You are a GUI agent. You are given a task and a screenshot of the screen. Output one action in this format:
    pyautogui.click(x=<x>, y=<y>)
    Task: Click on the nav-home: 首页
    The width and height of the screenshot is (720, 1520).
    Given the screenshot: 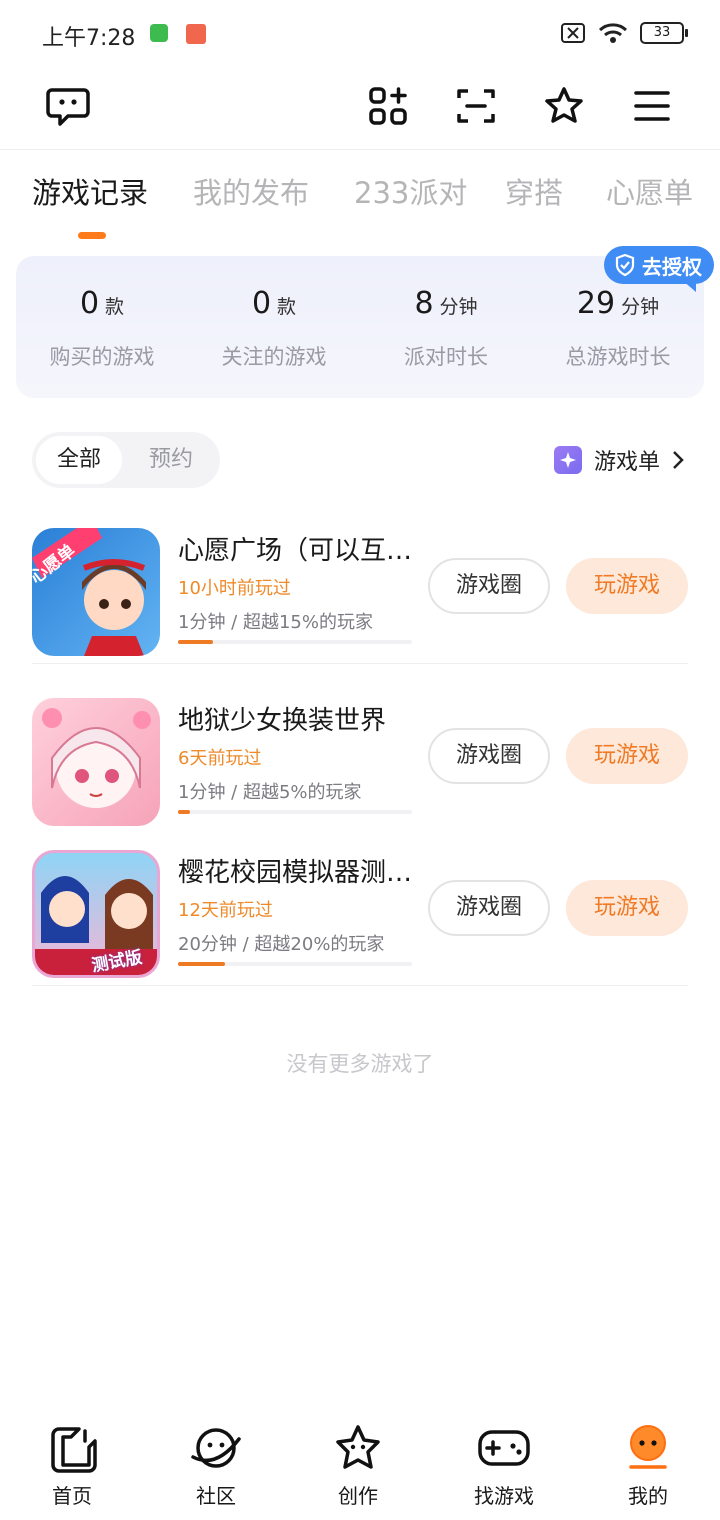 What is the action you would take?
    pyautogui.click(x=72, y=1464)
    